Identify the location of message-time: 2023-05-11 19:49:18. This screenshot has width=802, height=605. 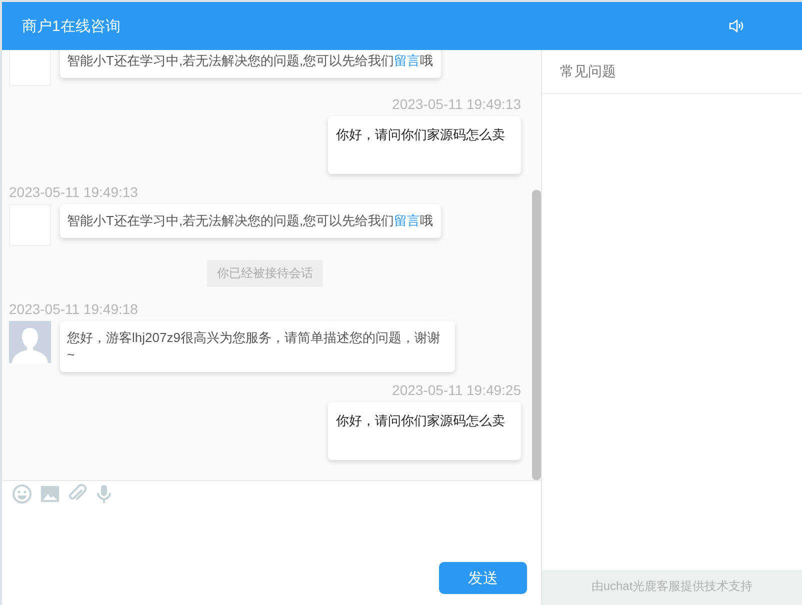
(74, 309).